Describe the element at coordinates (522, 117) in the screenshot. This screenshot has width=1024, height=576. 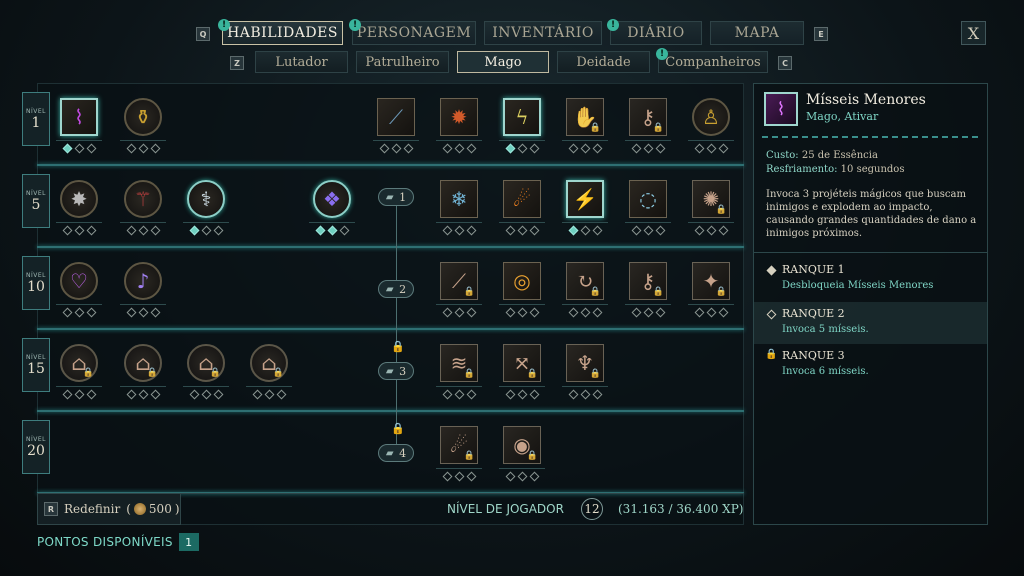
I see `lightning-bolts-icon: ϟ` at that location.